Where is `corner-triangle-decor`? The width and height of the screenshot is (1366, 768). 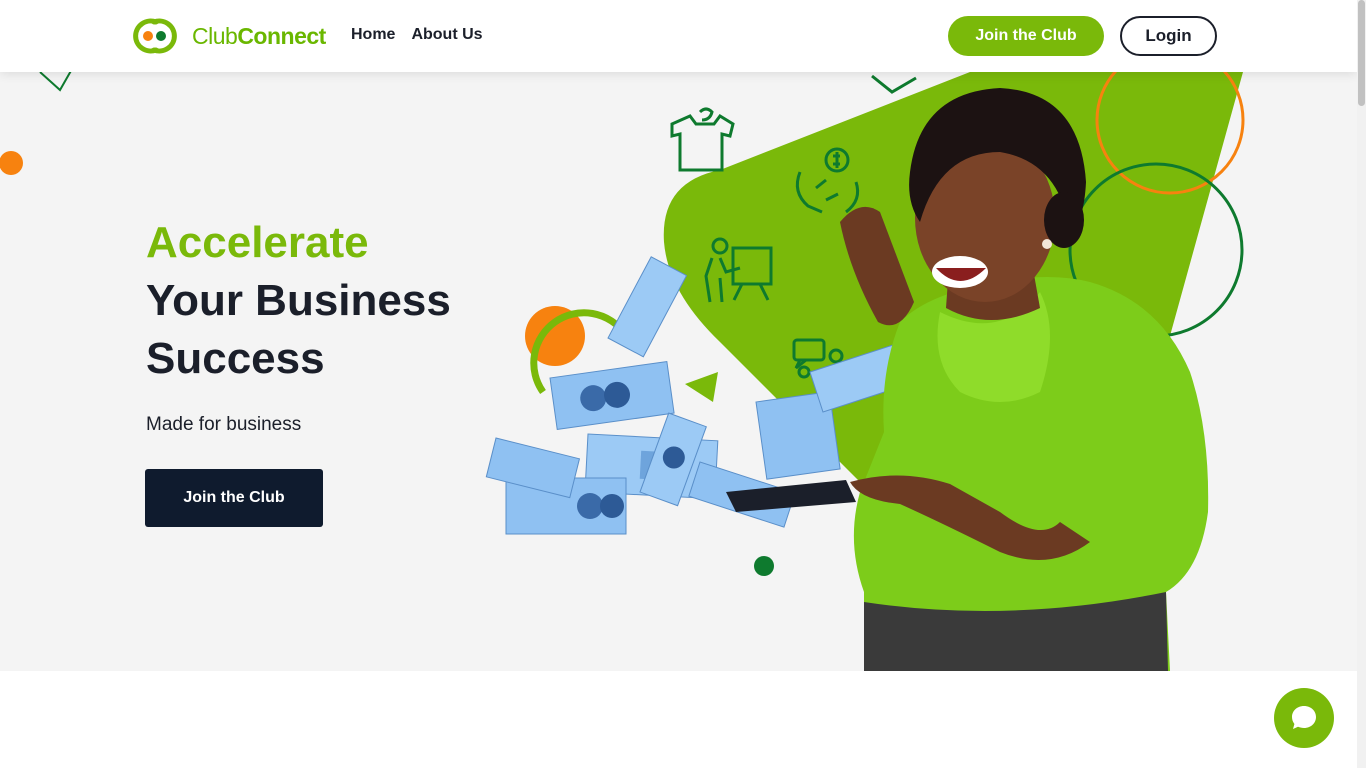
corner-triangle-decor is located at coordinates (55, 82).